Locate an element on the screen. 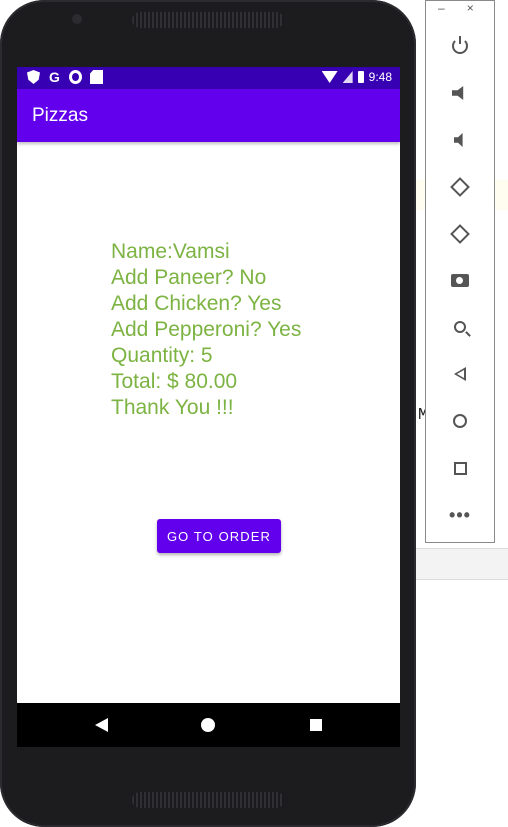 The height and width of the screenshot is (827, 508). rotate-right-button is located at coordinates (460, 234).